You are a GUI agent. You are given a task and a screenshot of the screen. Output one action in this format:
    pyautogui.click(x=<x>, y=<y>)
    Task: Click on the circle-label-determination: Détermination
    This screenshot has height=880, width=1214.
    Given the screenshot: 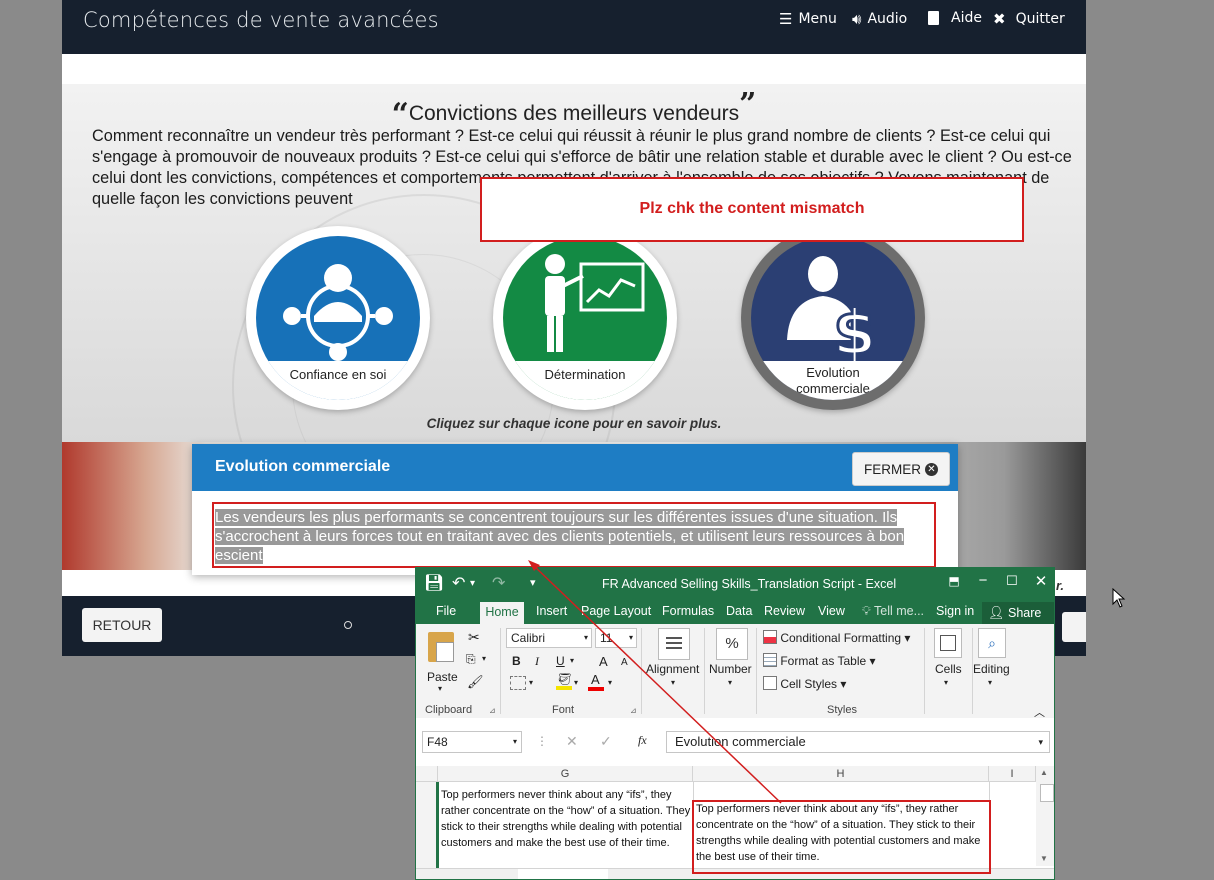 What is the action you would take?
    pyautogui.click(x=585, y=380)
    